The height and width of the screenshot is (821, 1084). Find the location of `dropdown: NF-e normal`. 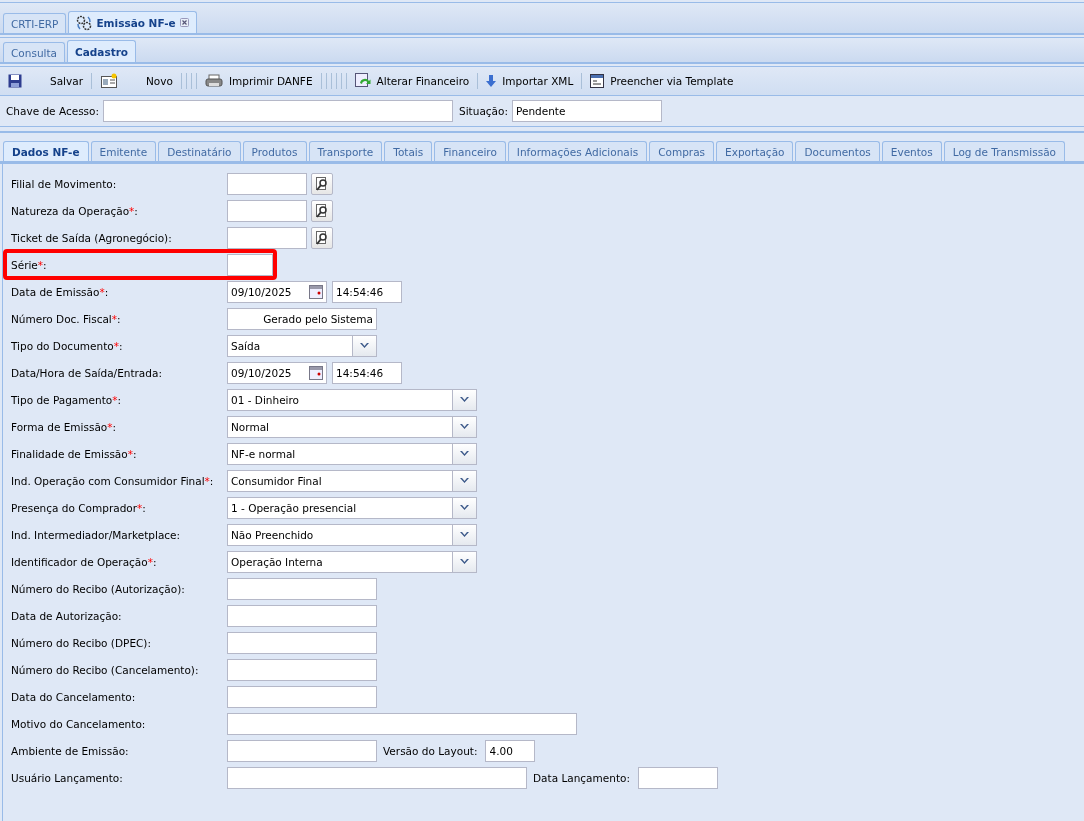

dropdown: NF-e normal is located at coordinates (352, 453).